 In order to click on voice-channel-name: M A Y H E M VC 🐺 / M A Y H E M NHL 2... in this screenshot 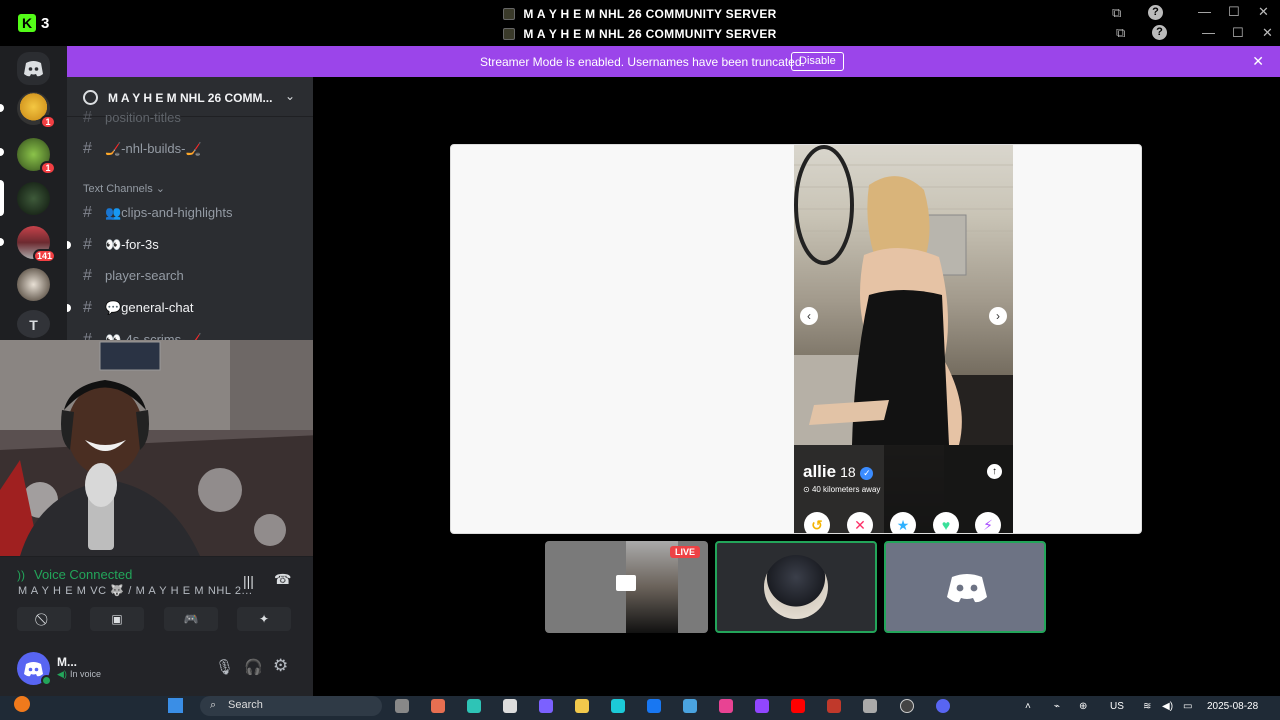, I will do `click(135, 590)`.